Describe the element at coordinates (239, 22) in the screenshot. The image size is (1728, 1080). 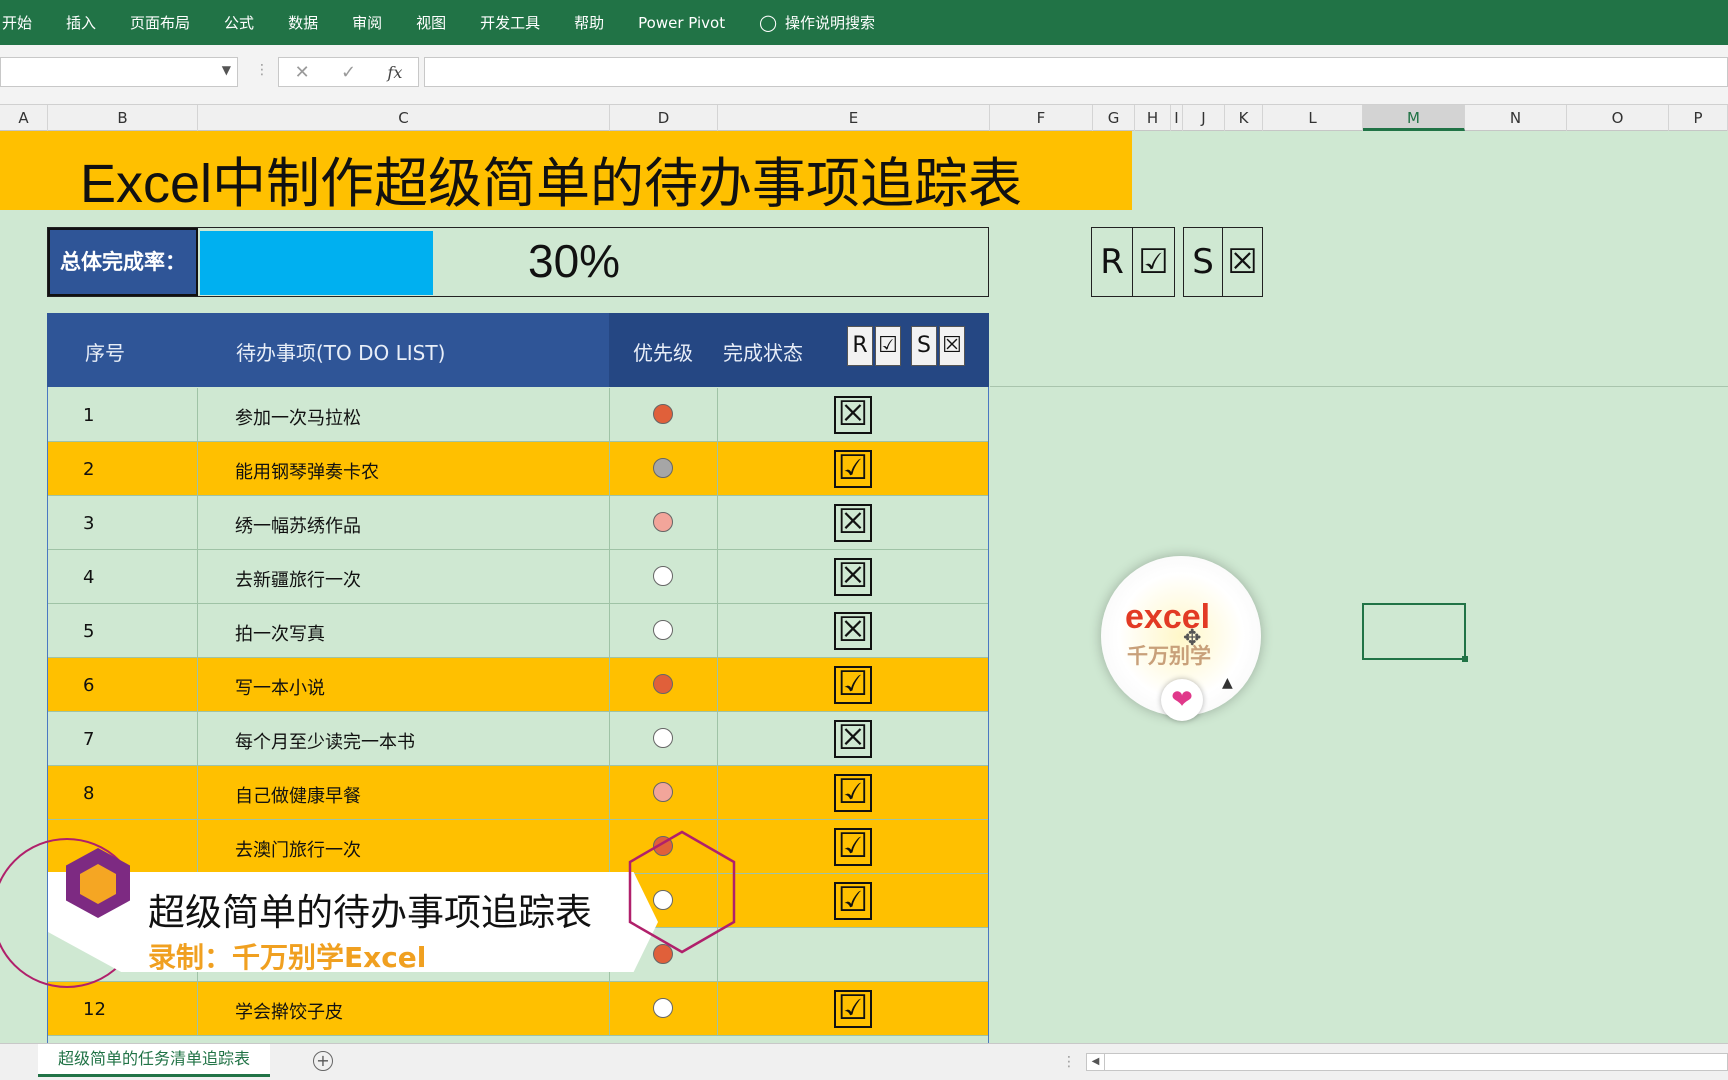
I see `tab-formulas: 公式` at that location.